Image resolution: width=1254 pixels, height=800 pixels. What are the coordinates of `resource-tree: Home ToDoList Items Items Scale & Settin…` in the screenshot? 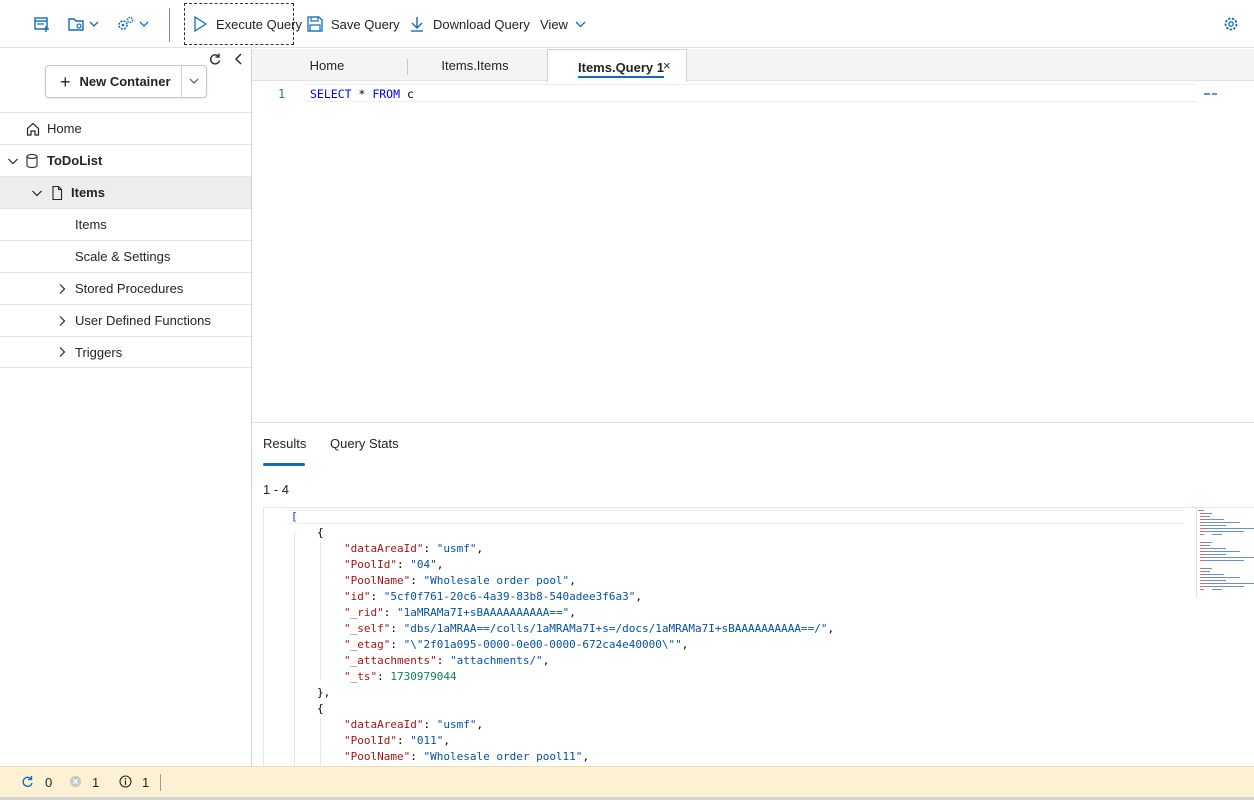 It's located at (125, 240).